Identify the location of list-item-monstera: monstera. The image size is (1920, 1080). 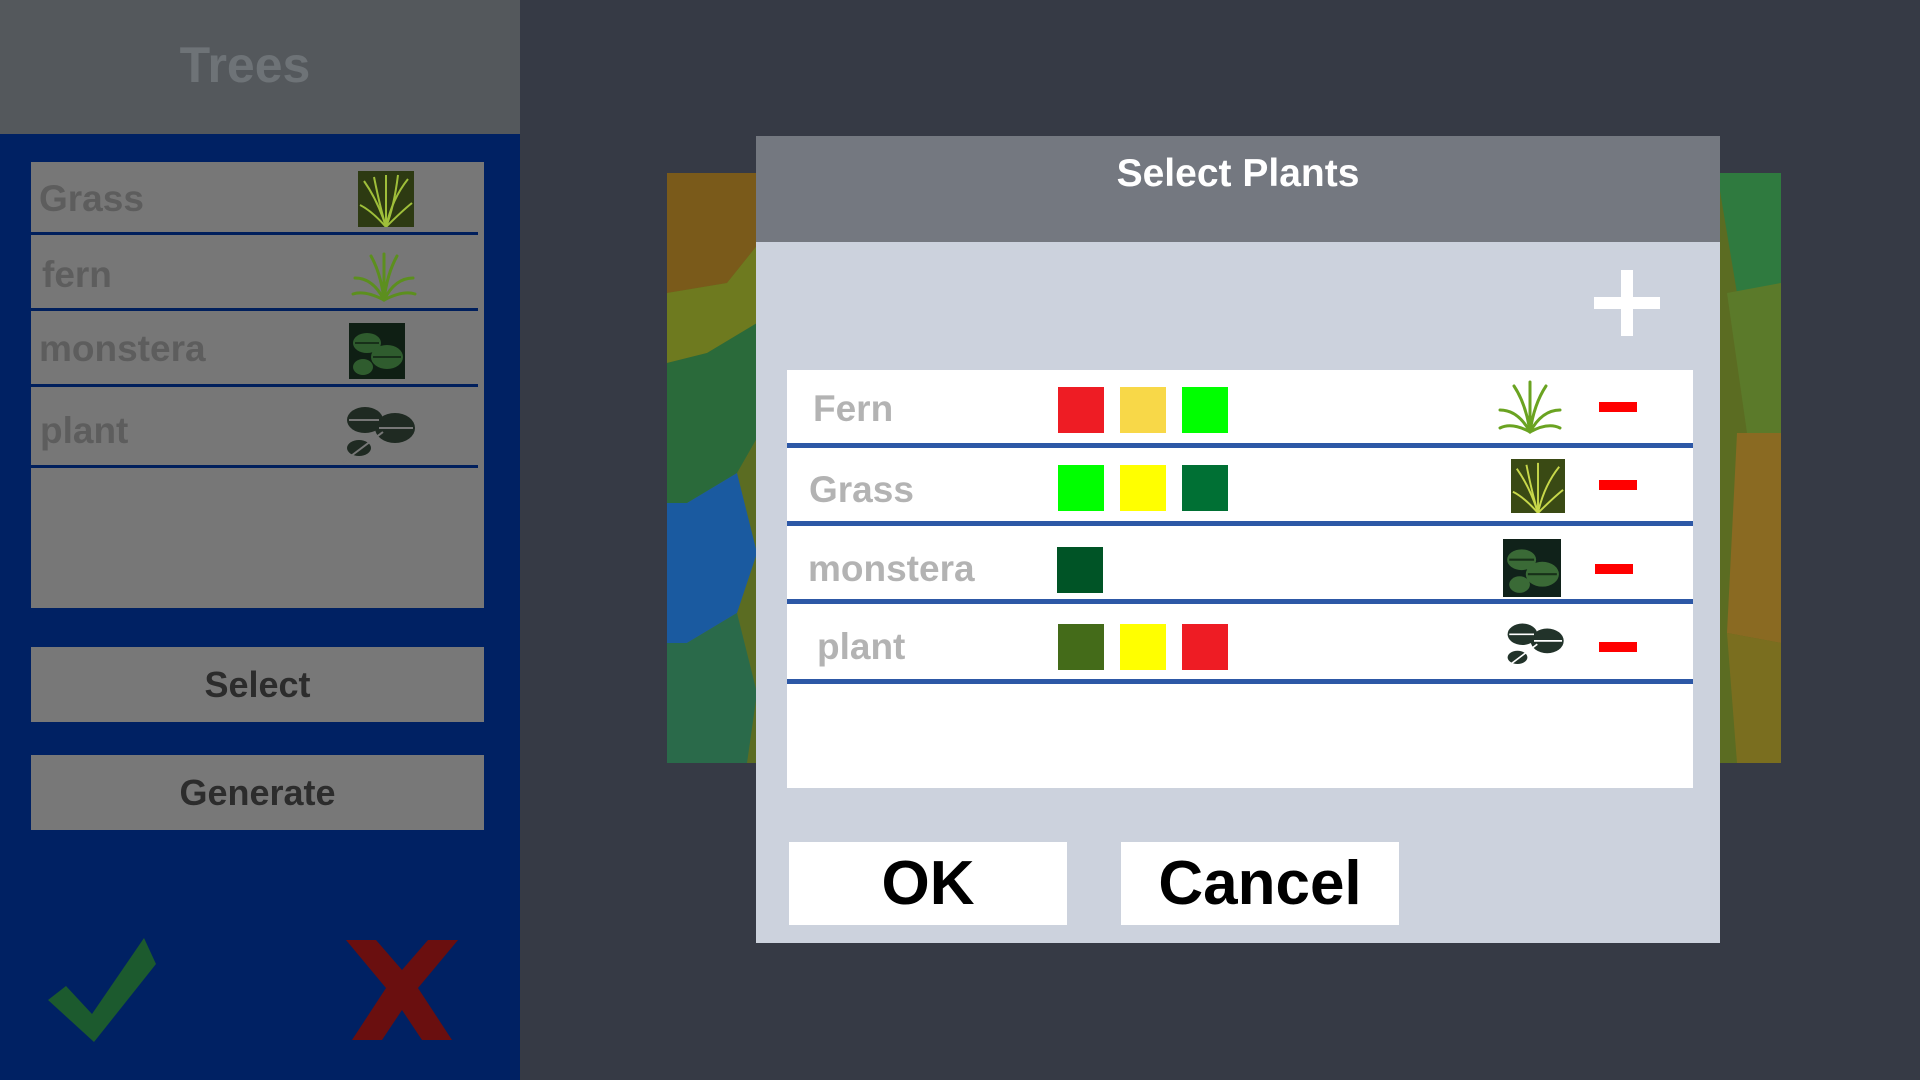
(254, 350).